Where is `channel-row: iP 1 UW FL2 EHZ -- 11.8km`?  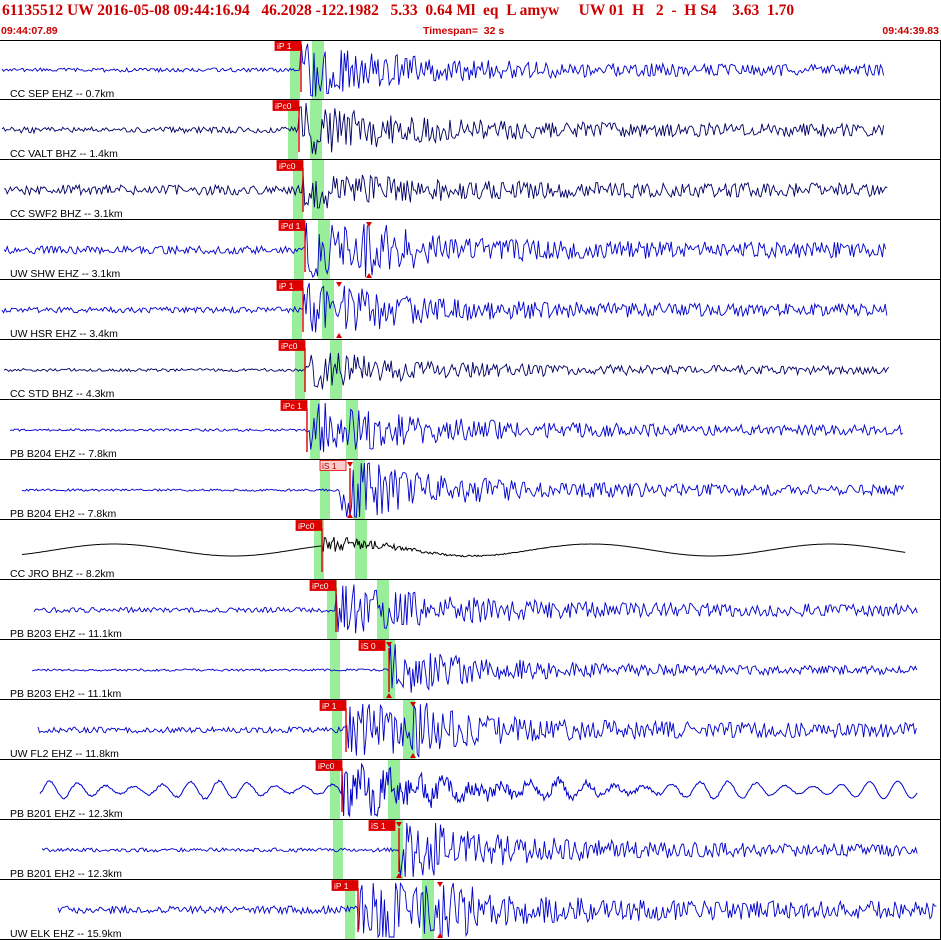 channel-row: iP 1 UW FL2 EHZ -- 11.8km is located at coordinates (470, 730).